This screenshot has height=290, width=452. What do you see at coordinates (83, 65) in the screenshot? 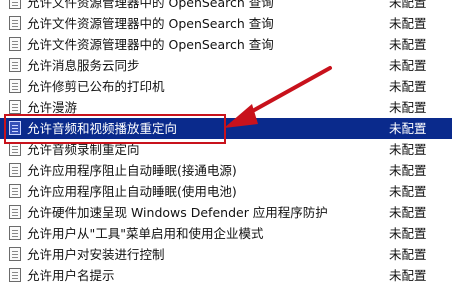
I see `policy-name: 允许消息服务云同步` at bounding box center [83, 65].